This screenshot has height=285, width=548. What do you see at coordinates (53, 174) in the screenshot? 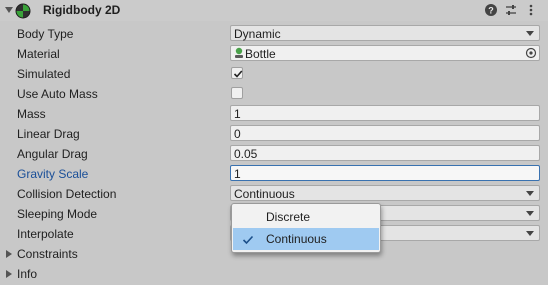
I see `gravity-scale-label: Gravity Scale` at bounding box center [53, 174].